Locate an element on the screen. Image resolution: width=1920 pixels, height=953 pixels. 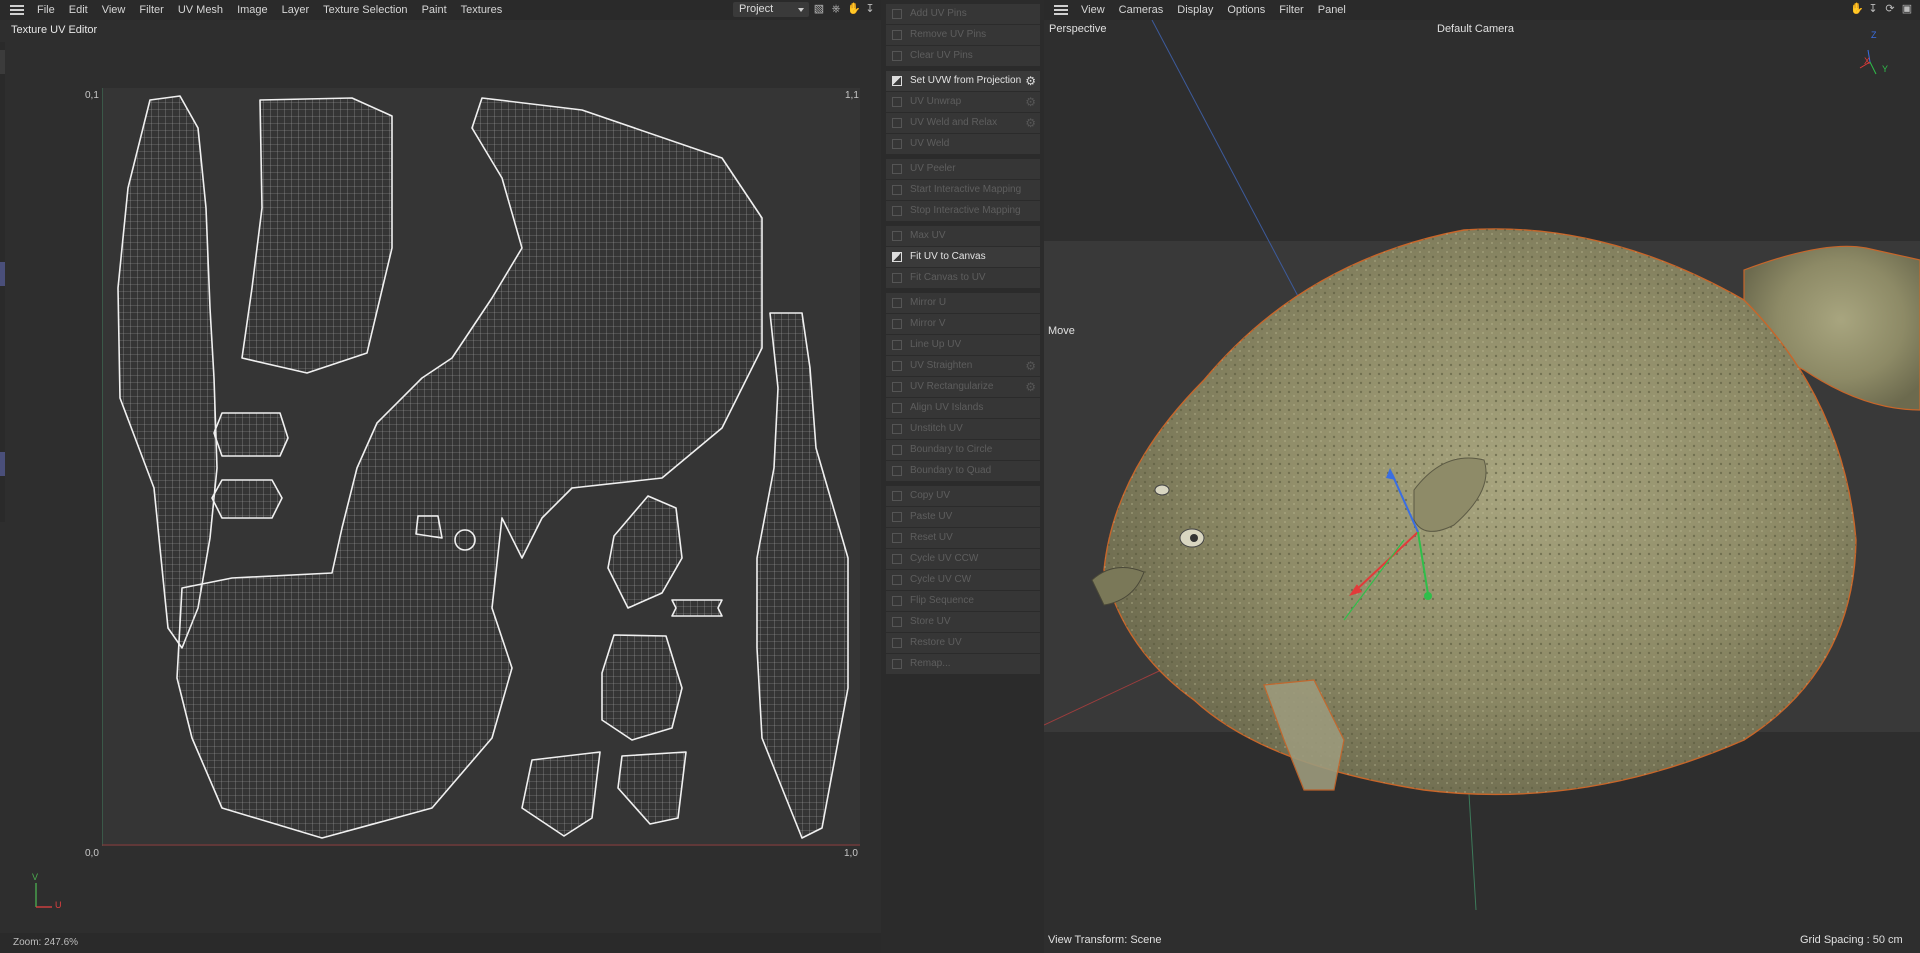
vp-menu-display: Display is located at coordinates (1195, 10).